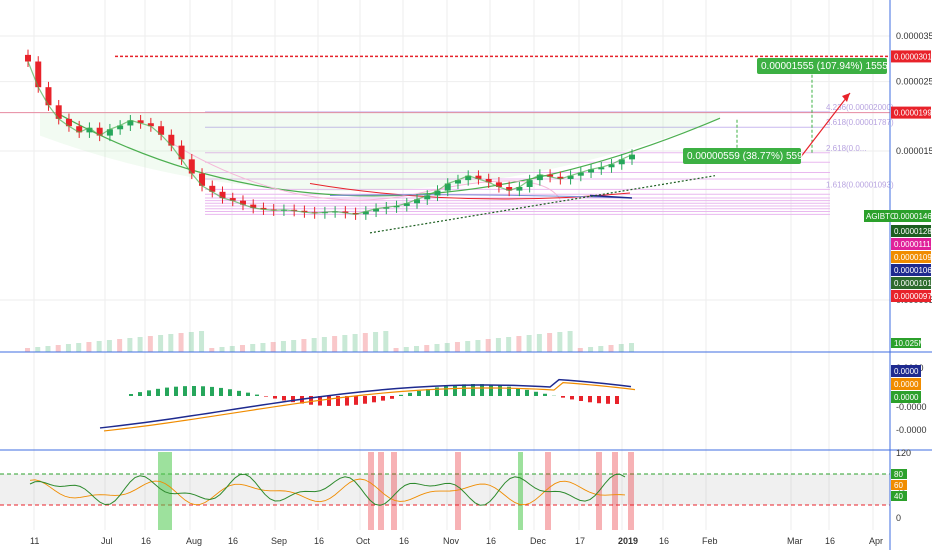  I want to click on time-axis-label-16: Mar, so click(795, 541).